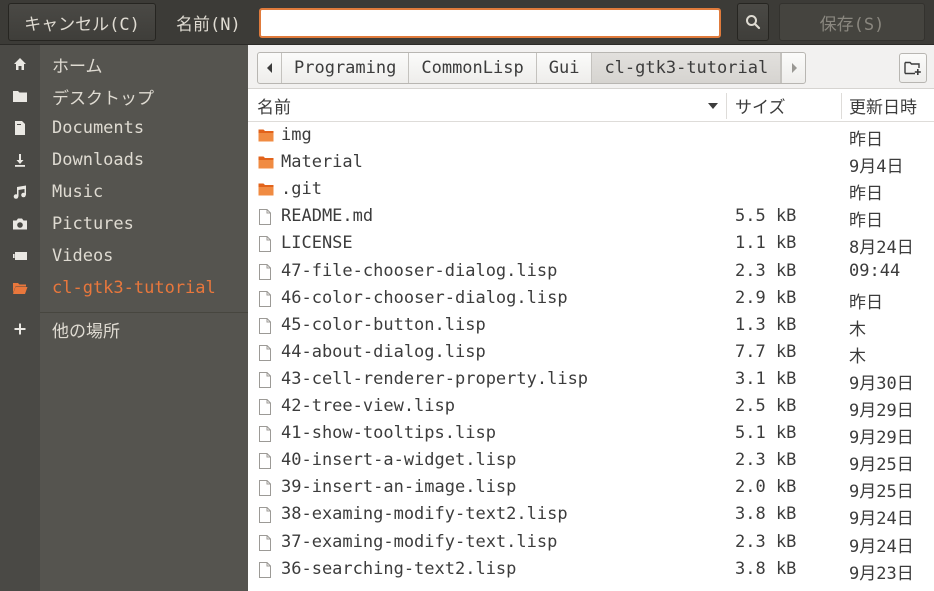 Image resolution: width=934 pixels, height=591 pixels. I want to click on file-modified: 9月29日, so click(881, 438).